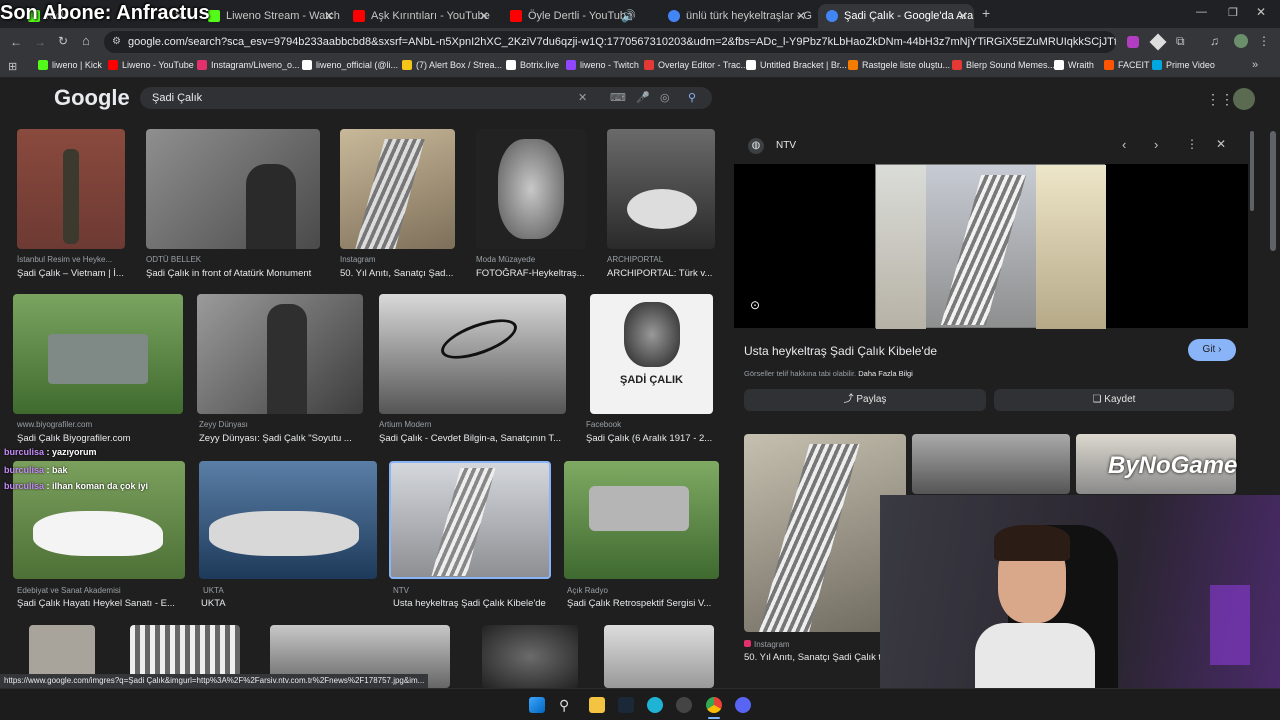  What do you see at coordinates (532, 65) in the screenshot?
I see `bookmark-item: Botrix.live` at bounding box center [532, 65].